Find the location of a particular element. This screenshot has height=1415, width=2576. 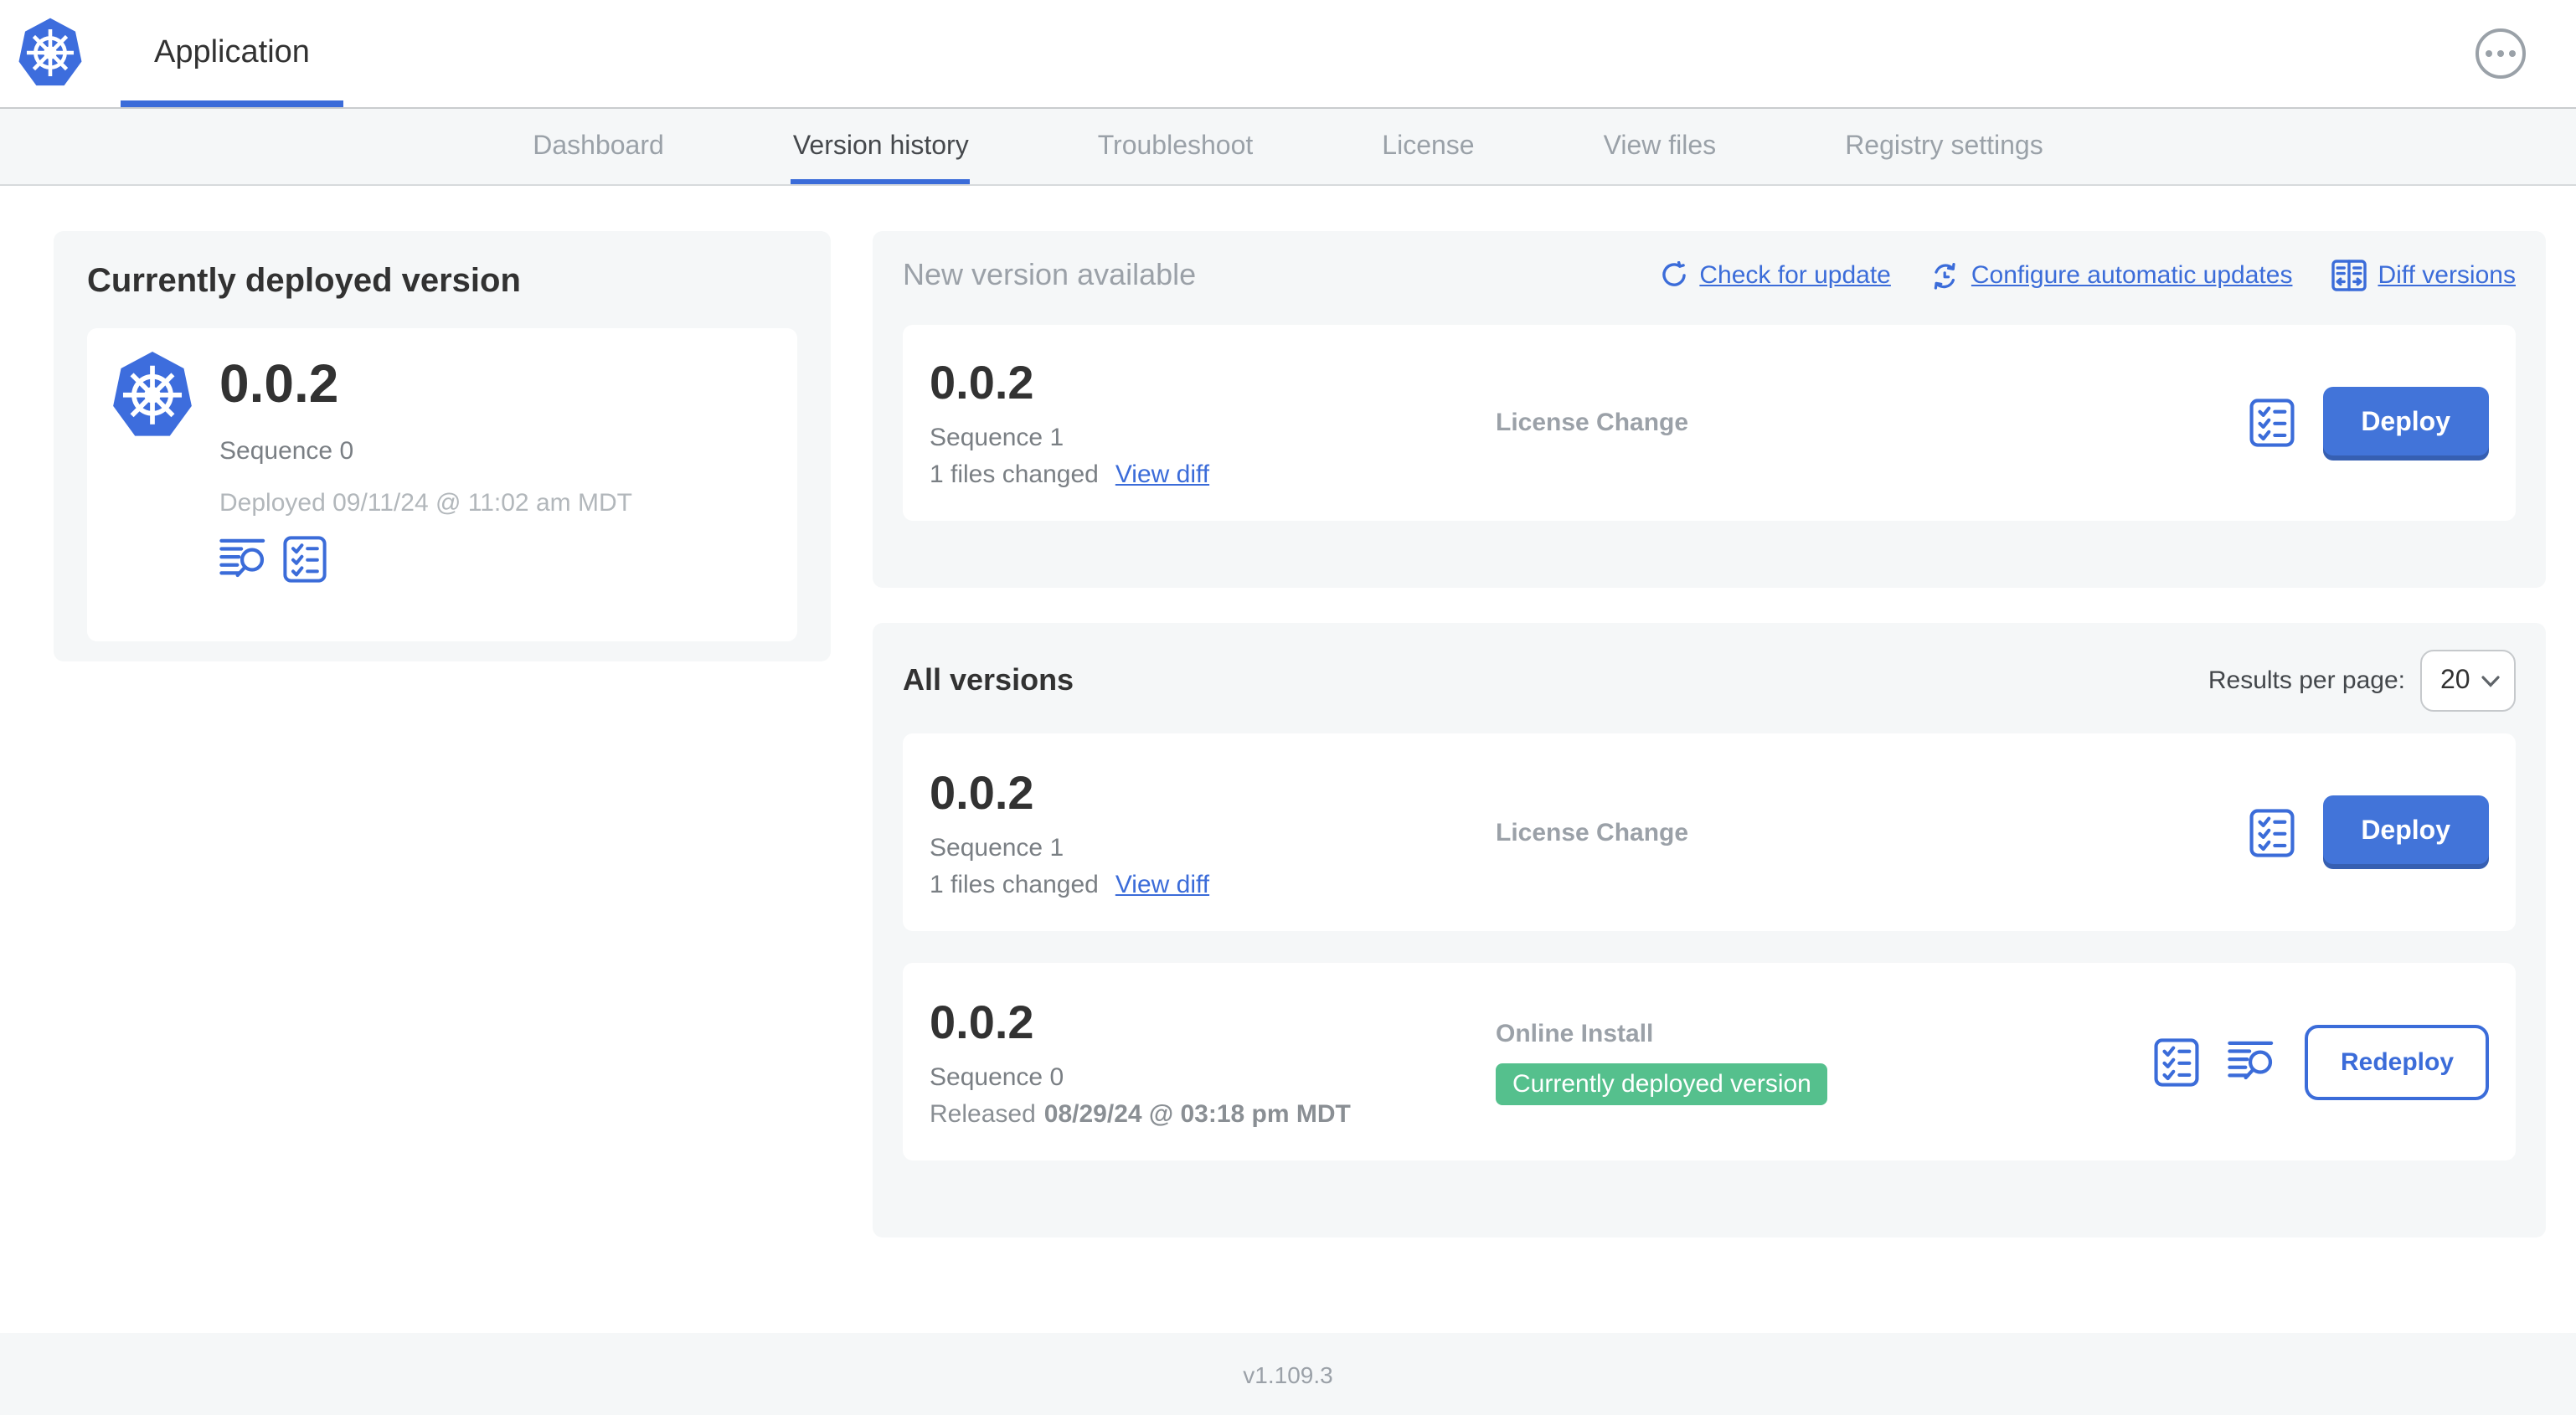

app-logo is located at coordinates (50, 53).